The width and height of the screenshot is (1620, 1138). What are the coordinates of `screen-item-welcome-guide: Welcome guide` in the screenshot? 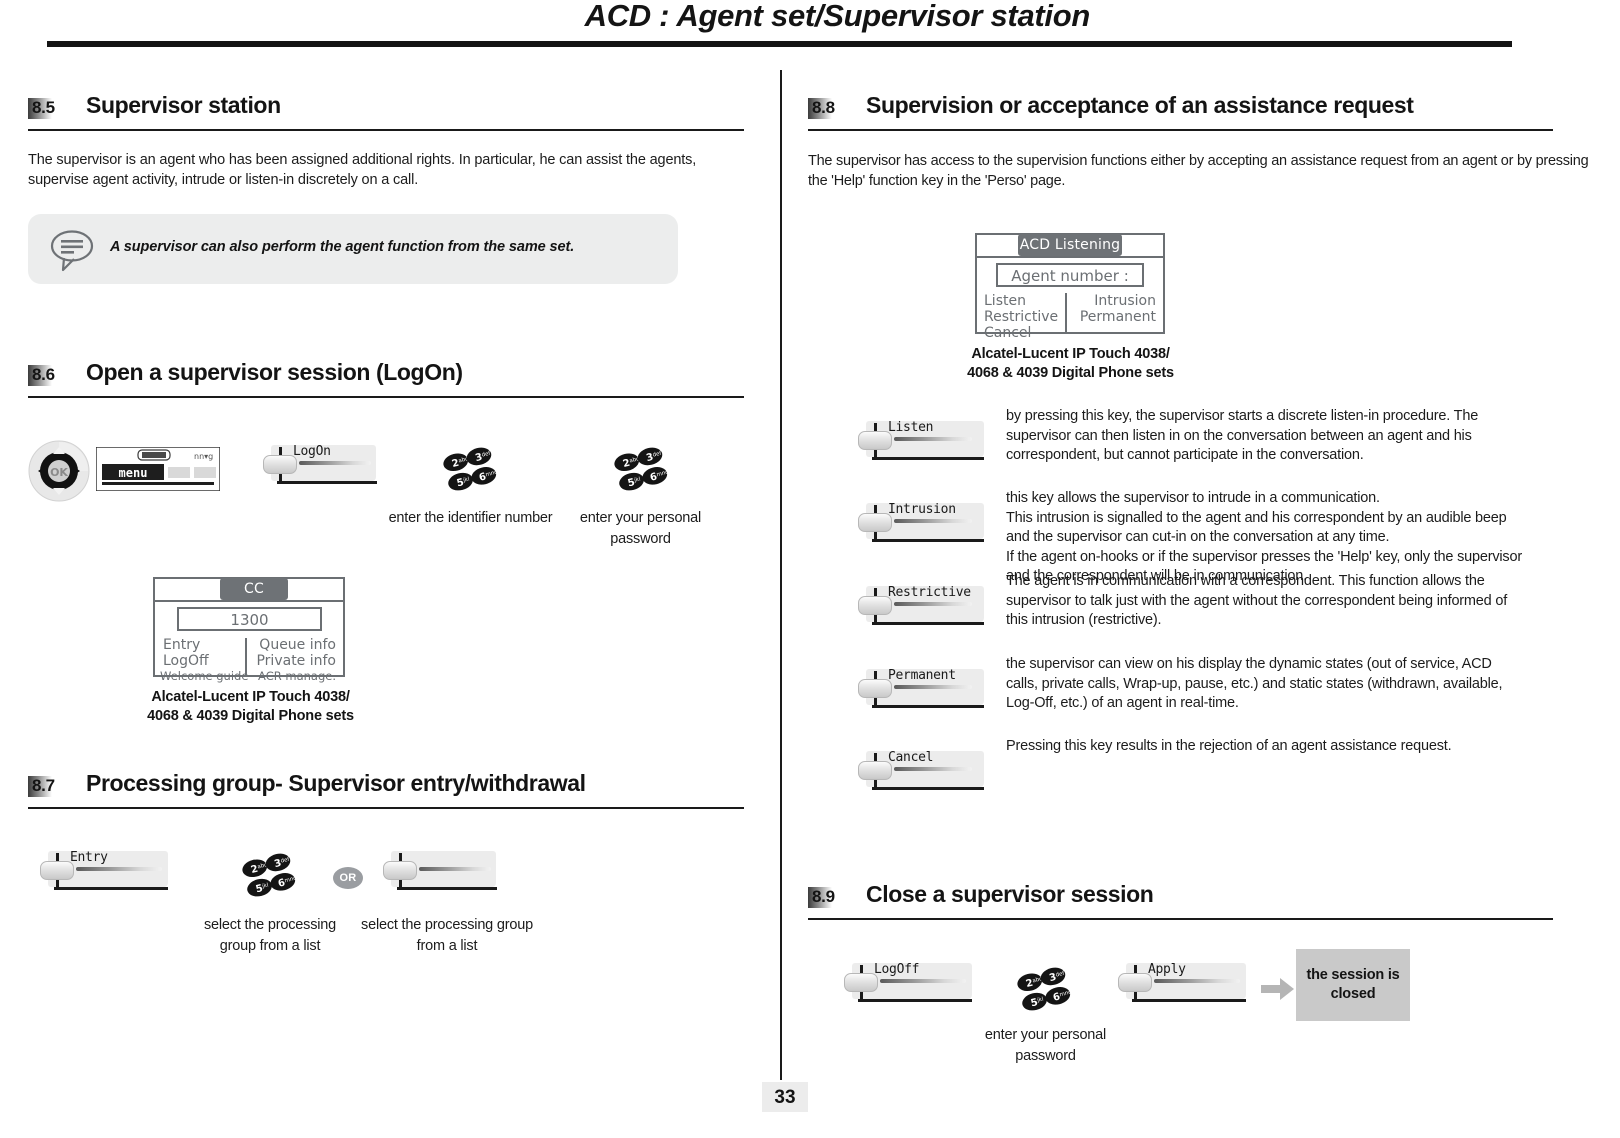 It's located at (204, 676).